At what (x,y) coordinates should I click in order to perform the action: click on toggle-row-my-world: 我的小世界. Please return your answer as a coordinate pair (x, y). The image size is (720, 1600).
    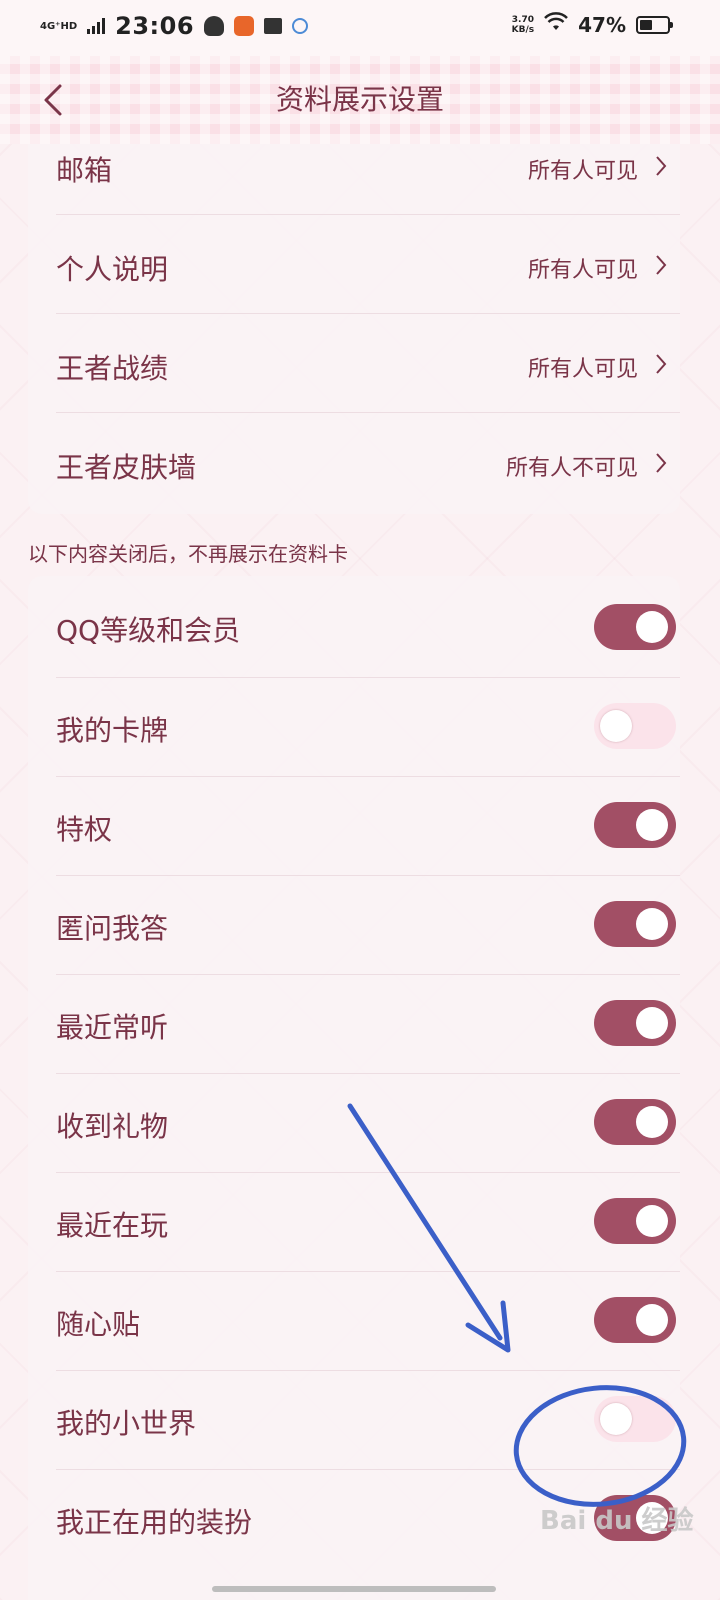
    Looking at the image, I should click on (368, 1420).